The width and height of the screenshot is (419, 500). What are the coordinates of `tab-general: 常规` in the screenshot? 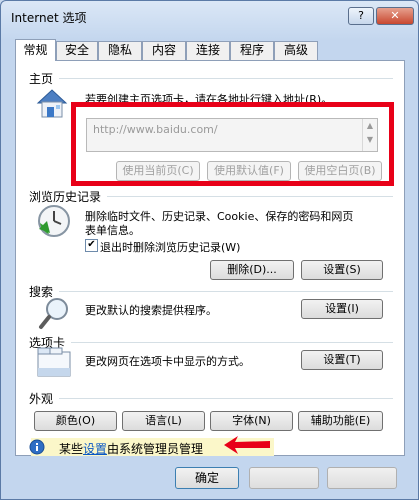 It's located at (35, 50).